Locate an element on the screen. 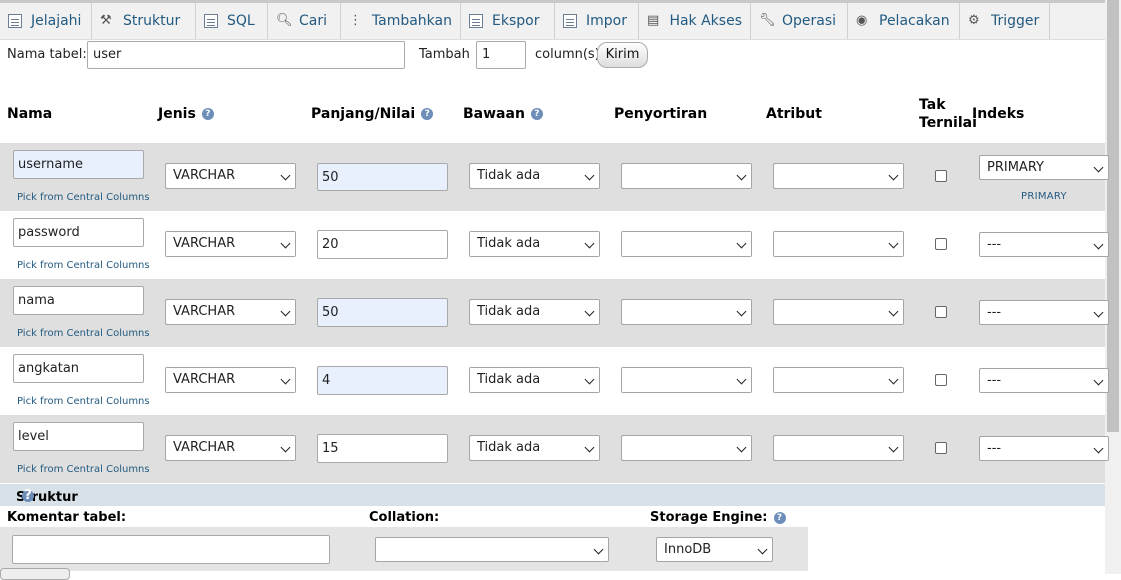 Image resolution: width=1121 pixels, height=580 pixels. column-name-input: password is located at coordinates (78, 232).